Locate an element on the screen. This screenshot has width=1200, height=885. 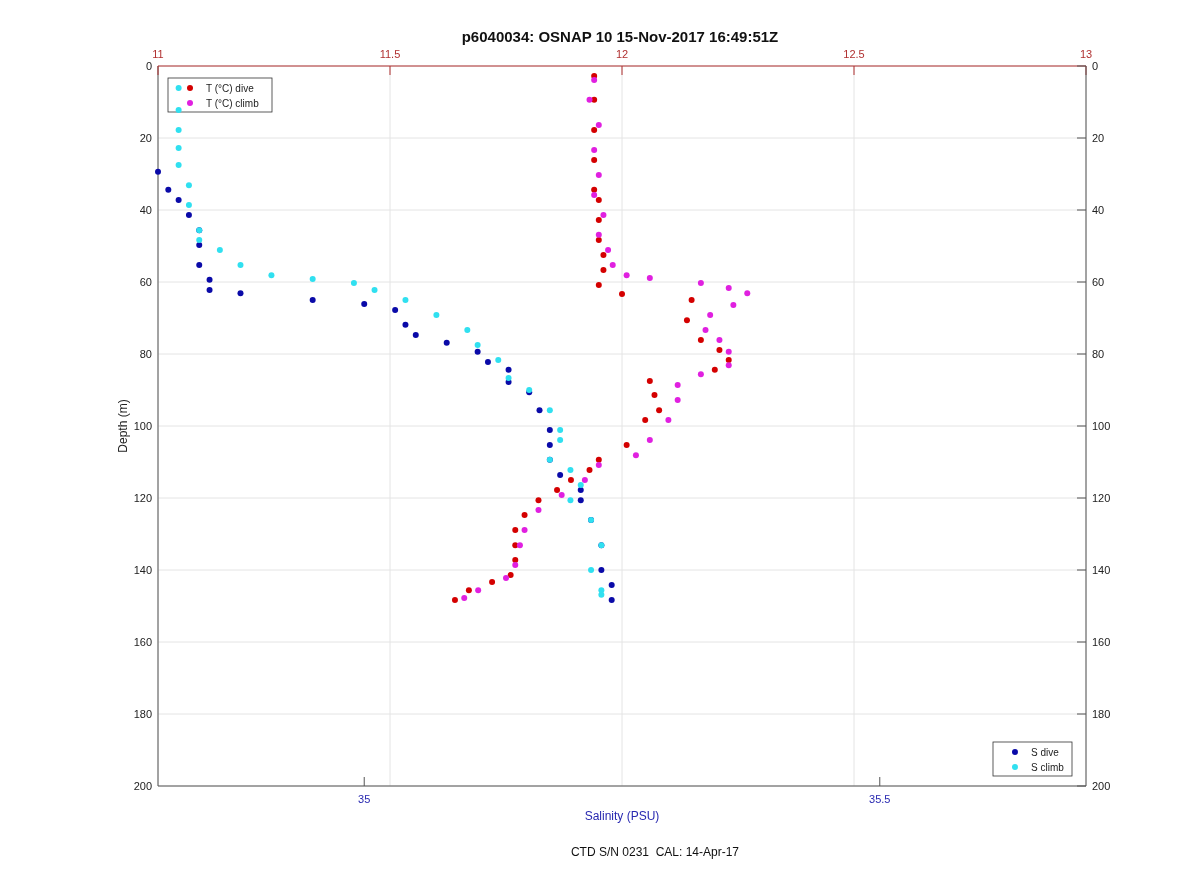
legend-label: T (°C) climb is located at coordinates (232, 103).